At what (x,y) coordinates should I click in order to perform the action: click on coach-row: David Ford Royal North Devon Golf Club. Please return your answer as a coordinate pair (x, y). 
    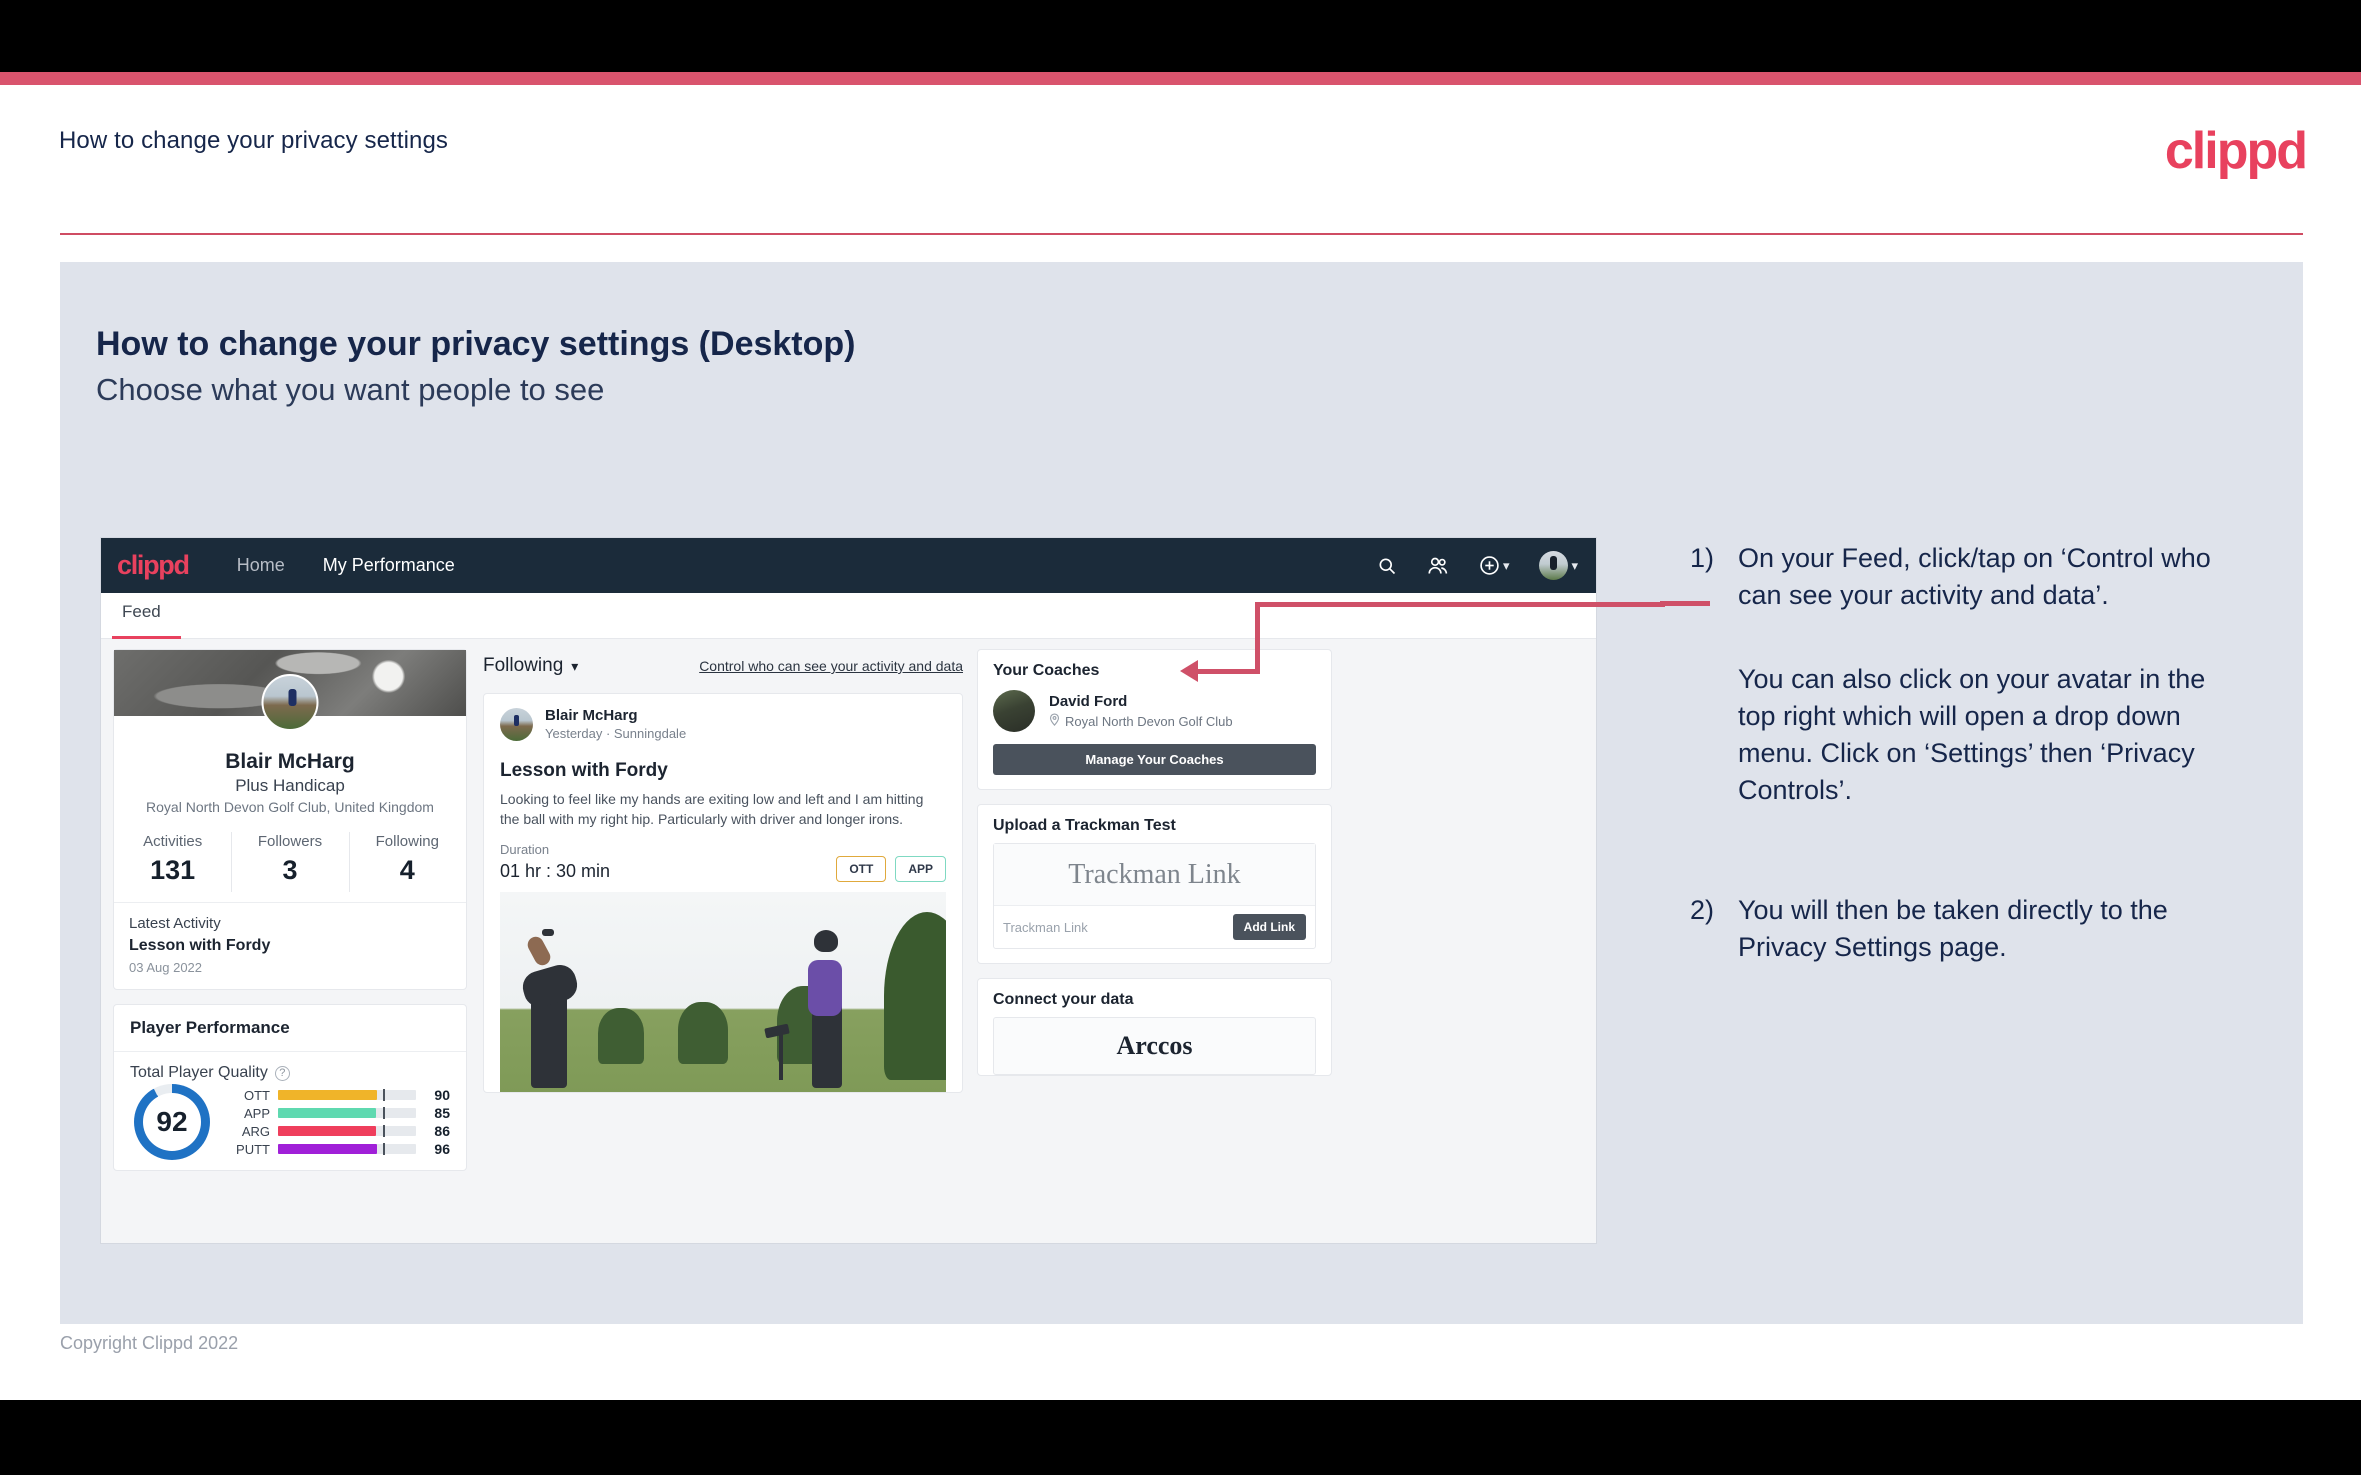
    Looking at the image, I should click on (1154, 716).